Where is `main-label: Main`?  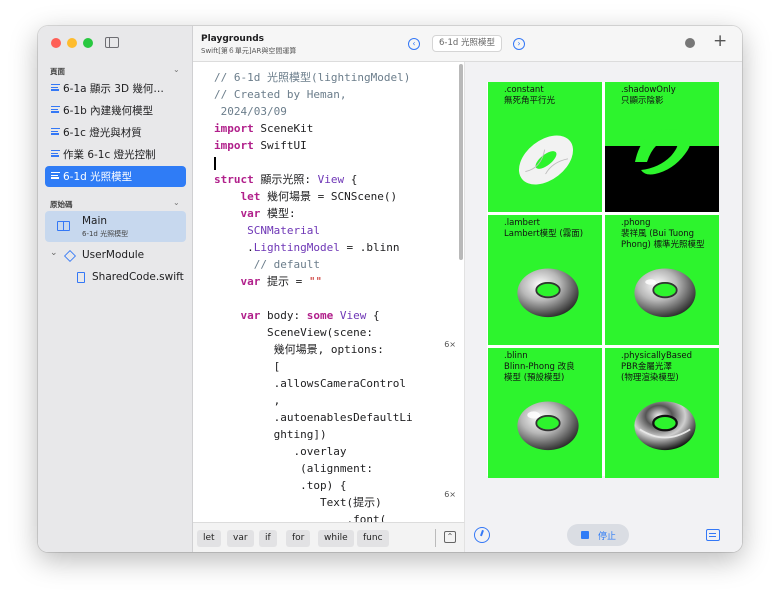
main-label: Main is located at coordinates (95, 221).